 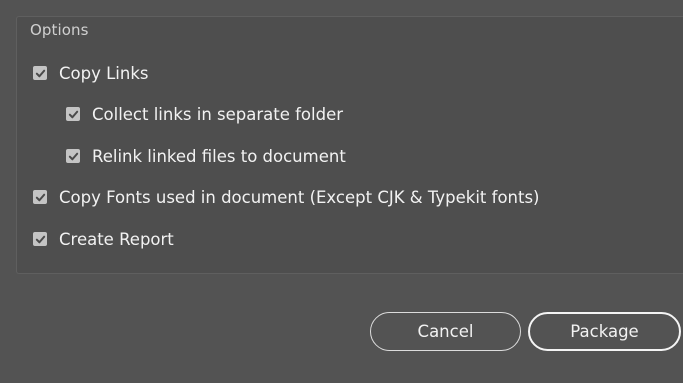 I want to click on relink-files-checkbox, so click(x=73, y=156).